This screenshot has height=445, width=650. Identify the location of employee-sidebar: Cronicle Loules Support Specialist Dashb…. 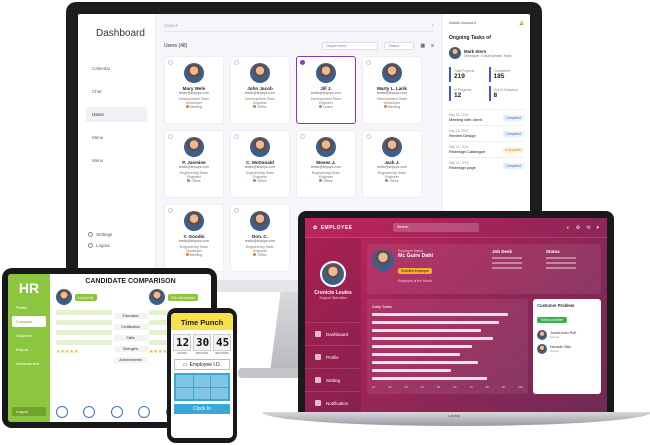
(333, 326).